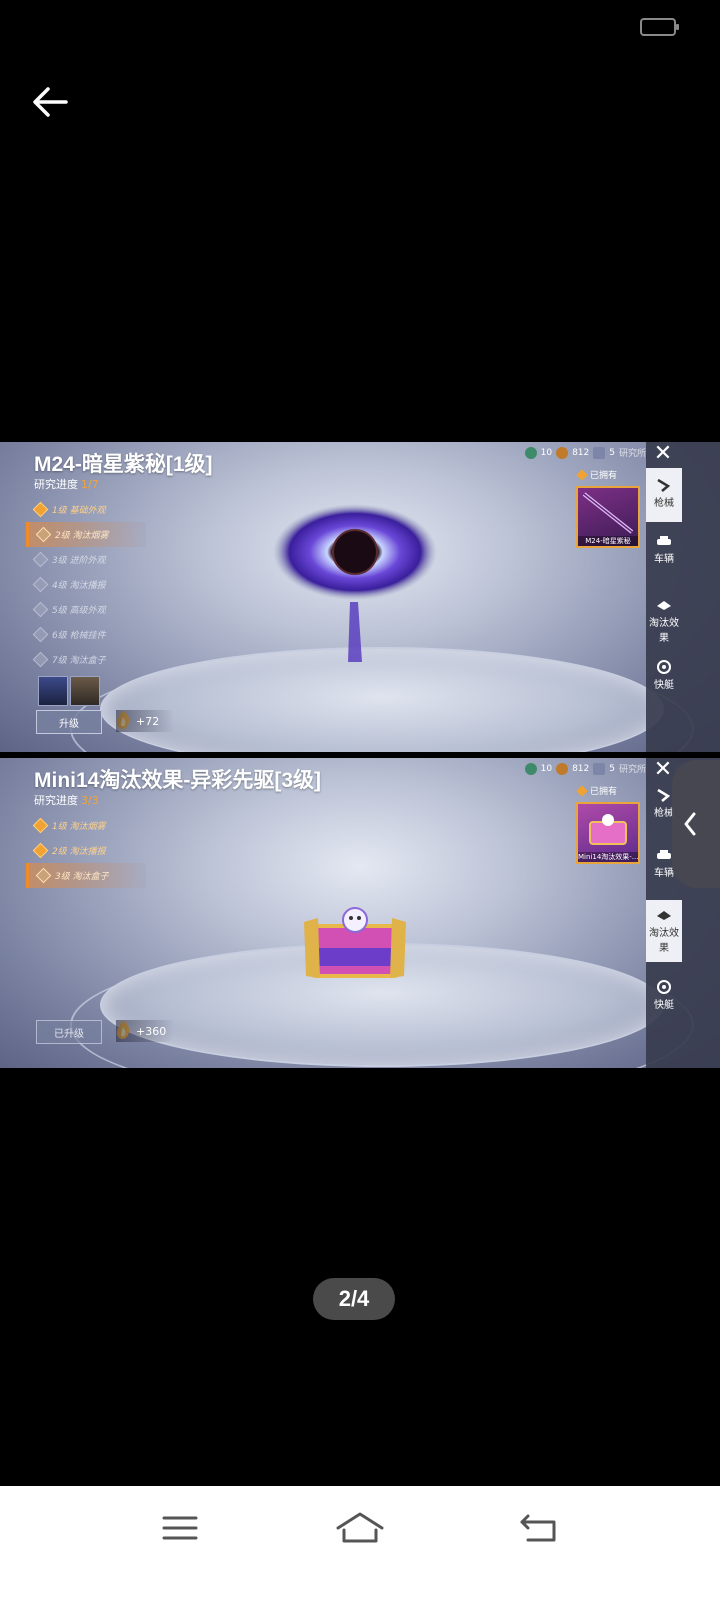  Describe the element at coordinates (79, 661) in the screenshot. I see `level-label: 7级 淘汰盒子` at that location.